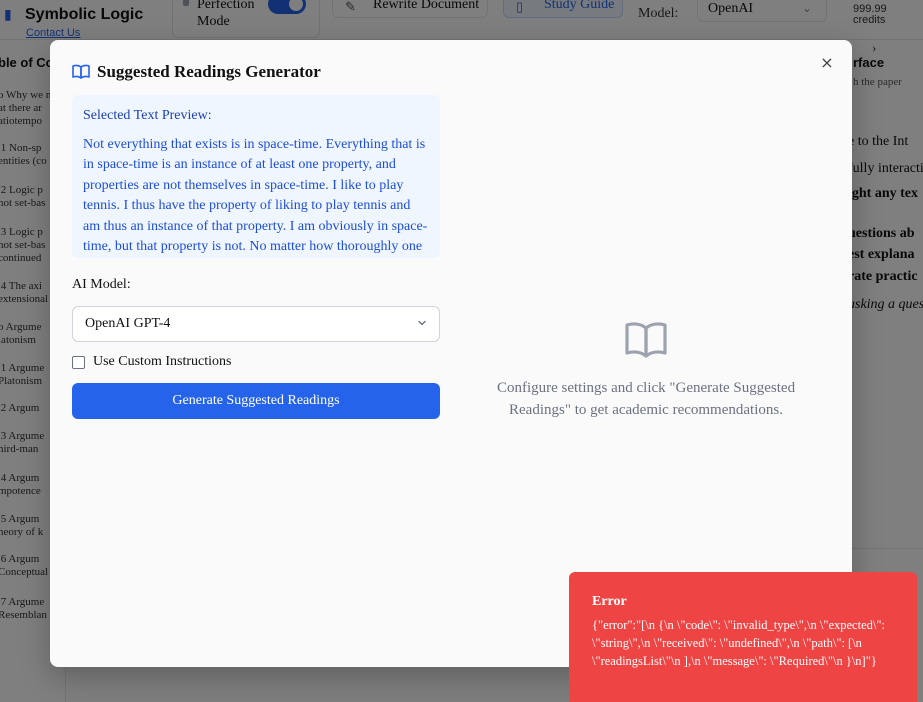 The image size is (923, 702). Describe the element at coordinates (256, 401) in the screenshot. I see `generate-readings-button: Generate Suggested Readings` at that location.